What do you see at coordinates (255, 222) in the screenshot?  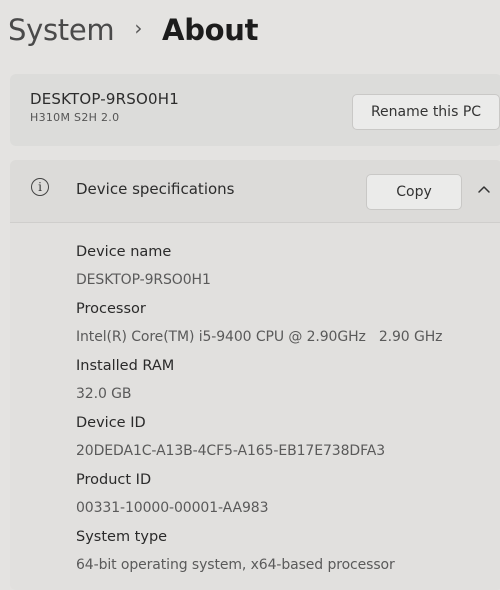 I see `divider` at bounding box center [255, 222].